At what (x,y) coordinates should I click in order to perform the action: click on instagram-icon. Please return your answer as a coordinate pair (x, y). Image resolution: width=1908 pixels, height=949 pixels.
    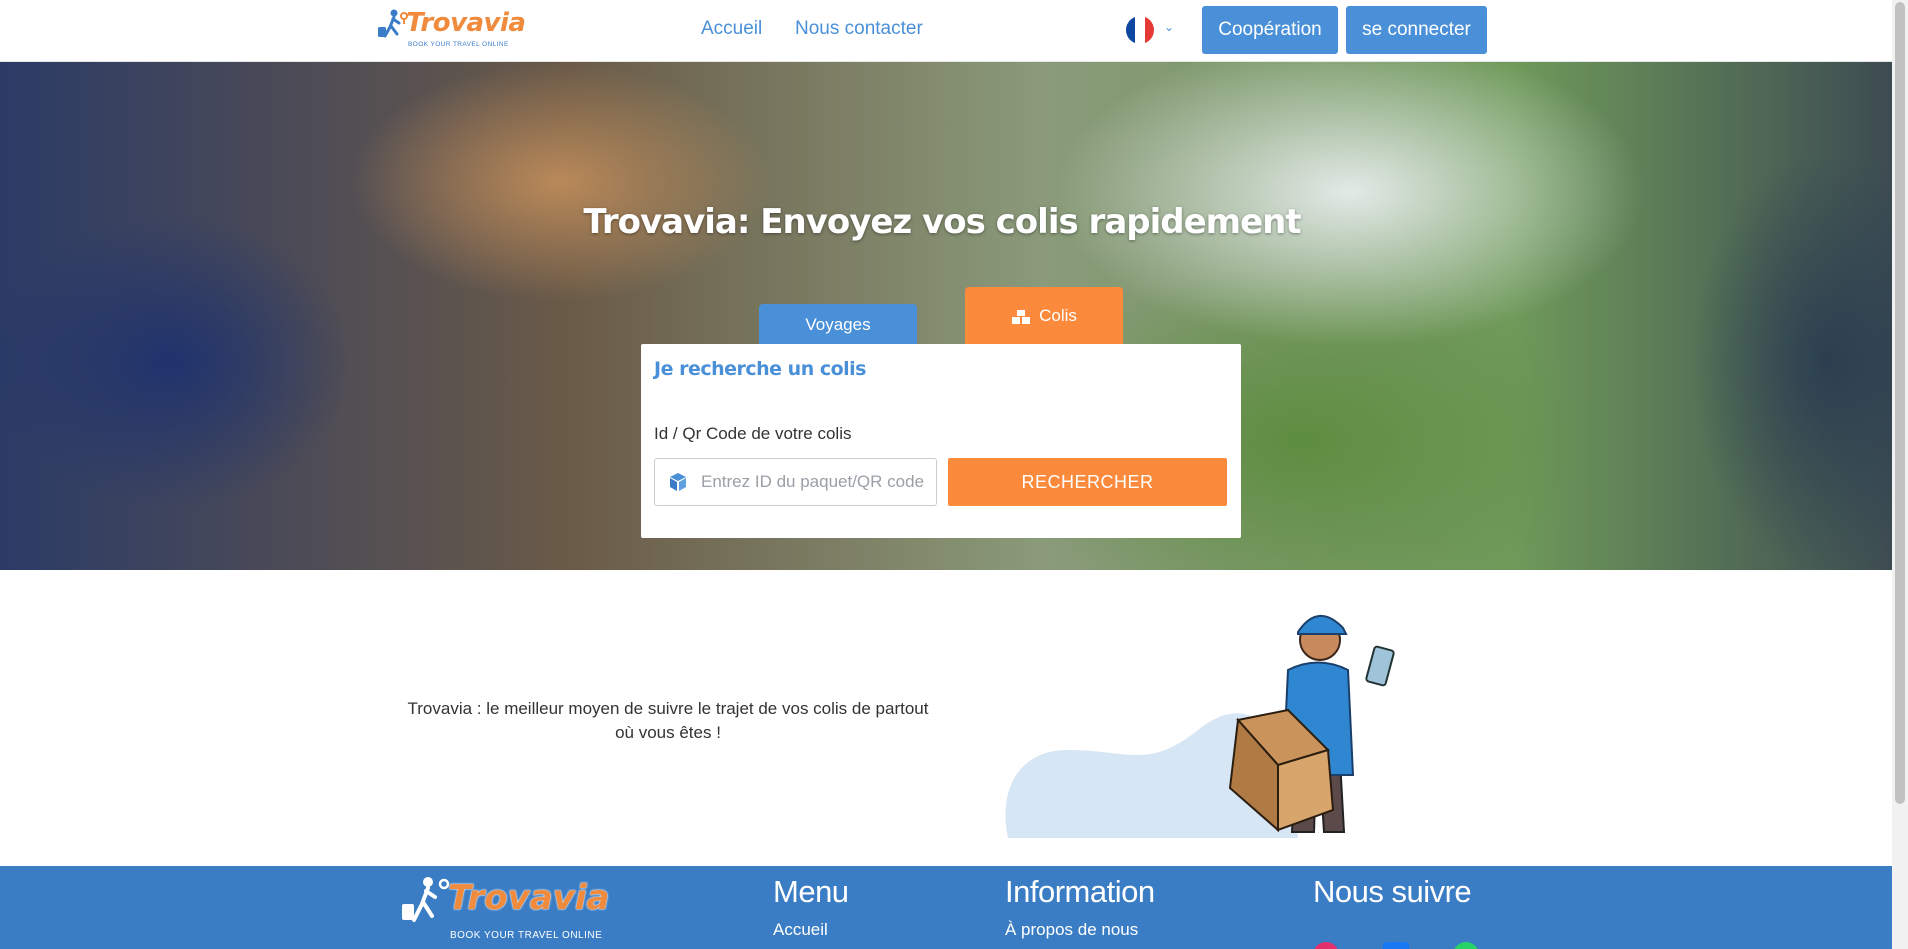
    Looking at the image, I should click on (1326, 945).